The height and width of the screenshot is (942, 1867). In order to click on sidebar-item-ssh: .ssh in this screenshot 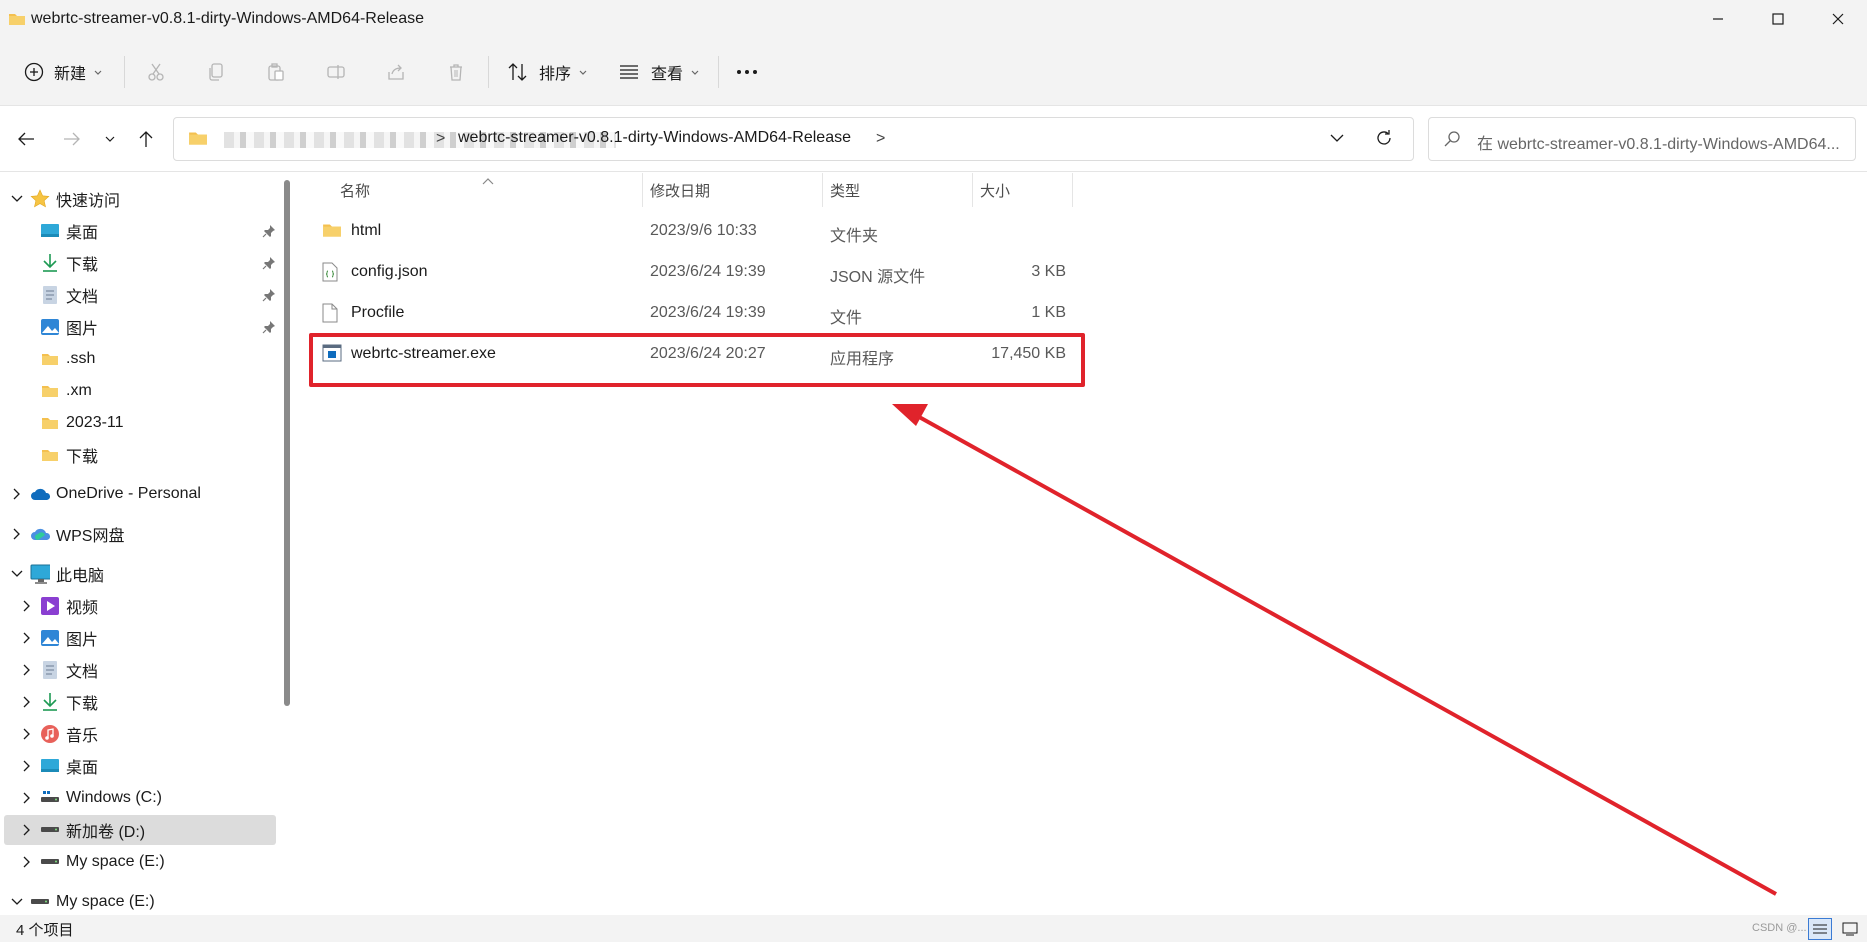, I will do `click(140, 359)`.